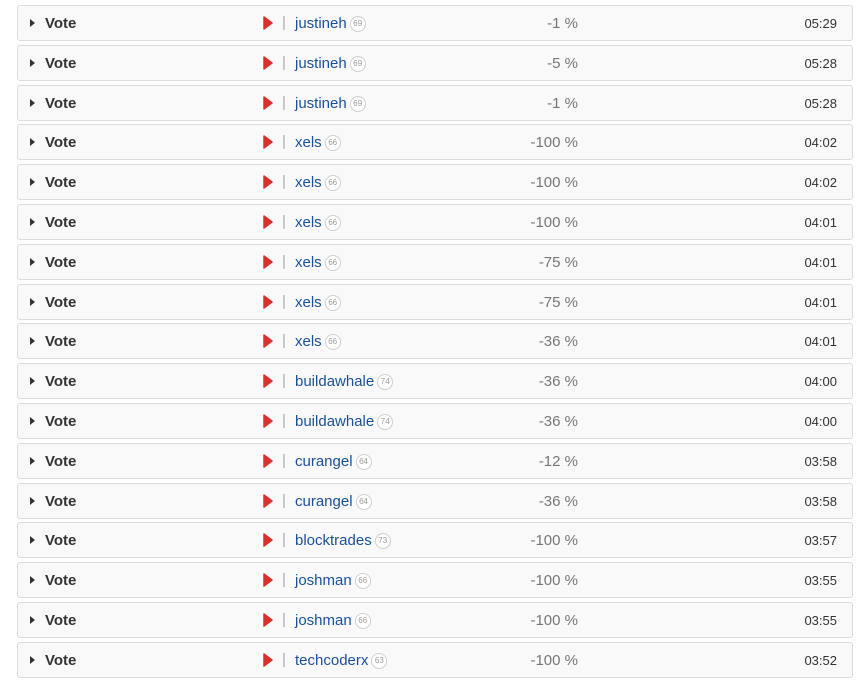  What do you see at coordinates (382, 541) in the screenshot?
I see `reputation-badge: 73` at bounding box center [382, 541].